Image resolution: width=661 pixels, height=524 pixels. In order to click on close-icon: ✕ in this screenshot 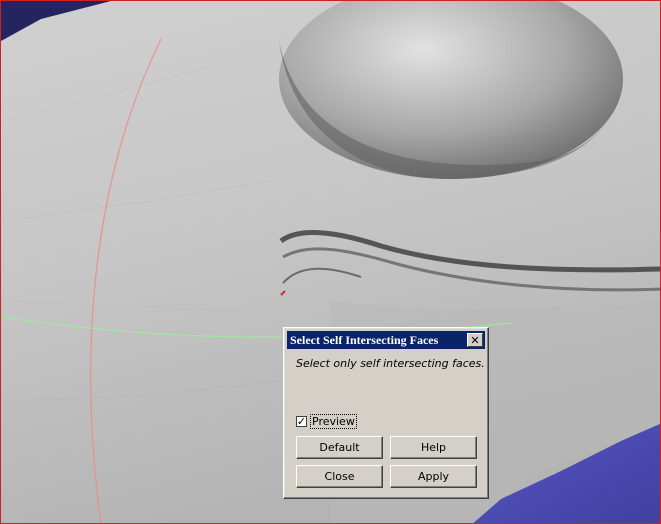, I will do `click(475, 340)`.